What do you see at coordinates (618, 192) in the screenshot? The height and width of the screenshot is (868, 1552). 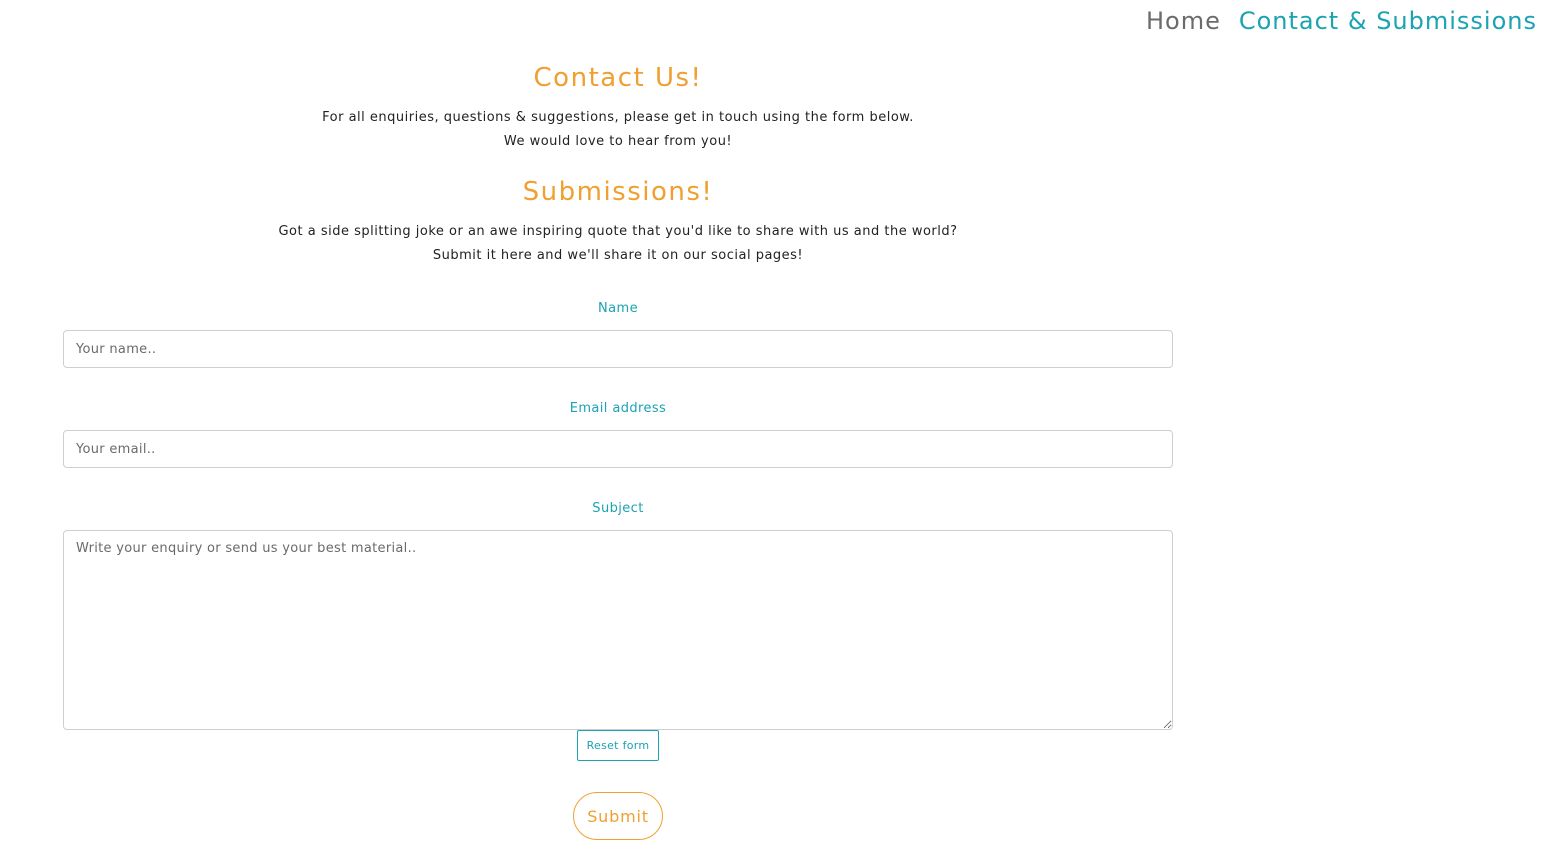 I see `submissions-heading: Submissions!` at bounding box center [618, 192].